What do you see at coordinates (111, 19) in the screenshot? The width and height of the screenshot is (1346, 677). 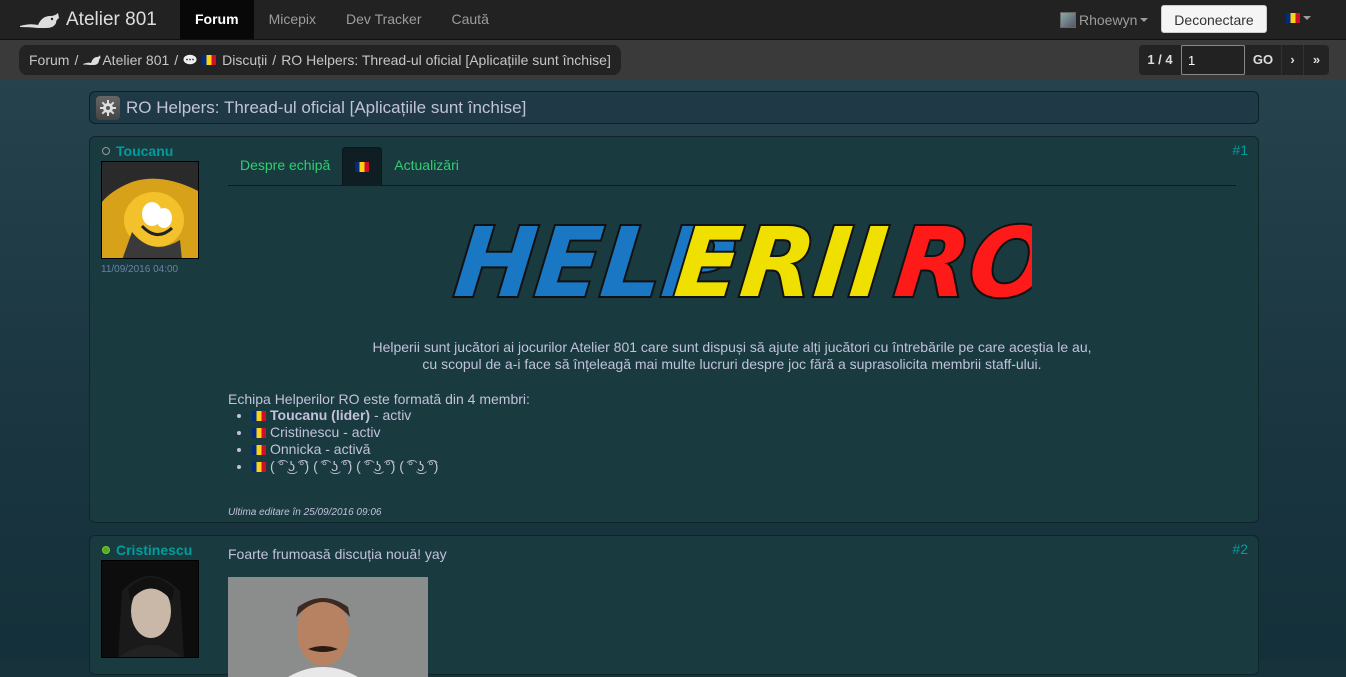 I see `brand-name: Atelier 801` at bounding box center [111, 19].